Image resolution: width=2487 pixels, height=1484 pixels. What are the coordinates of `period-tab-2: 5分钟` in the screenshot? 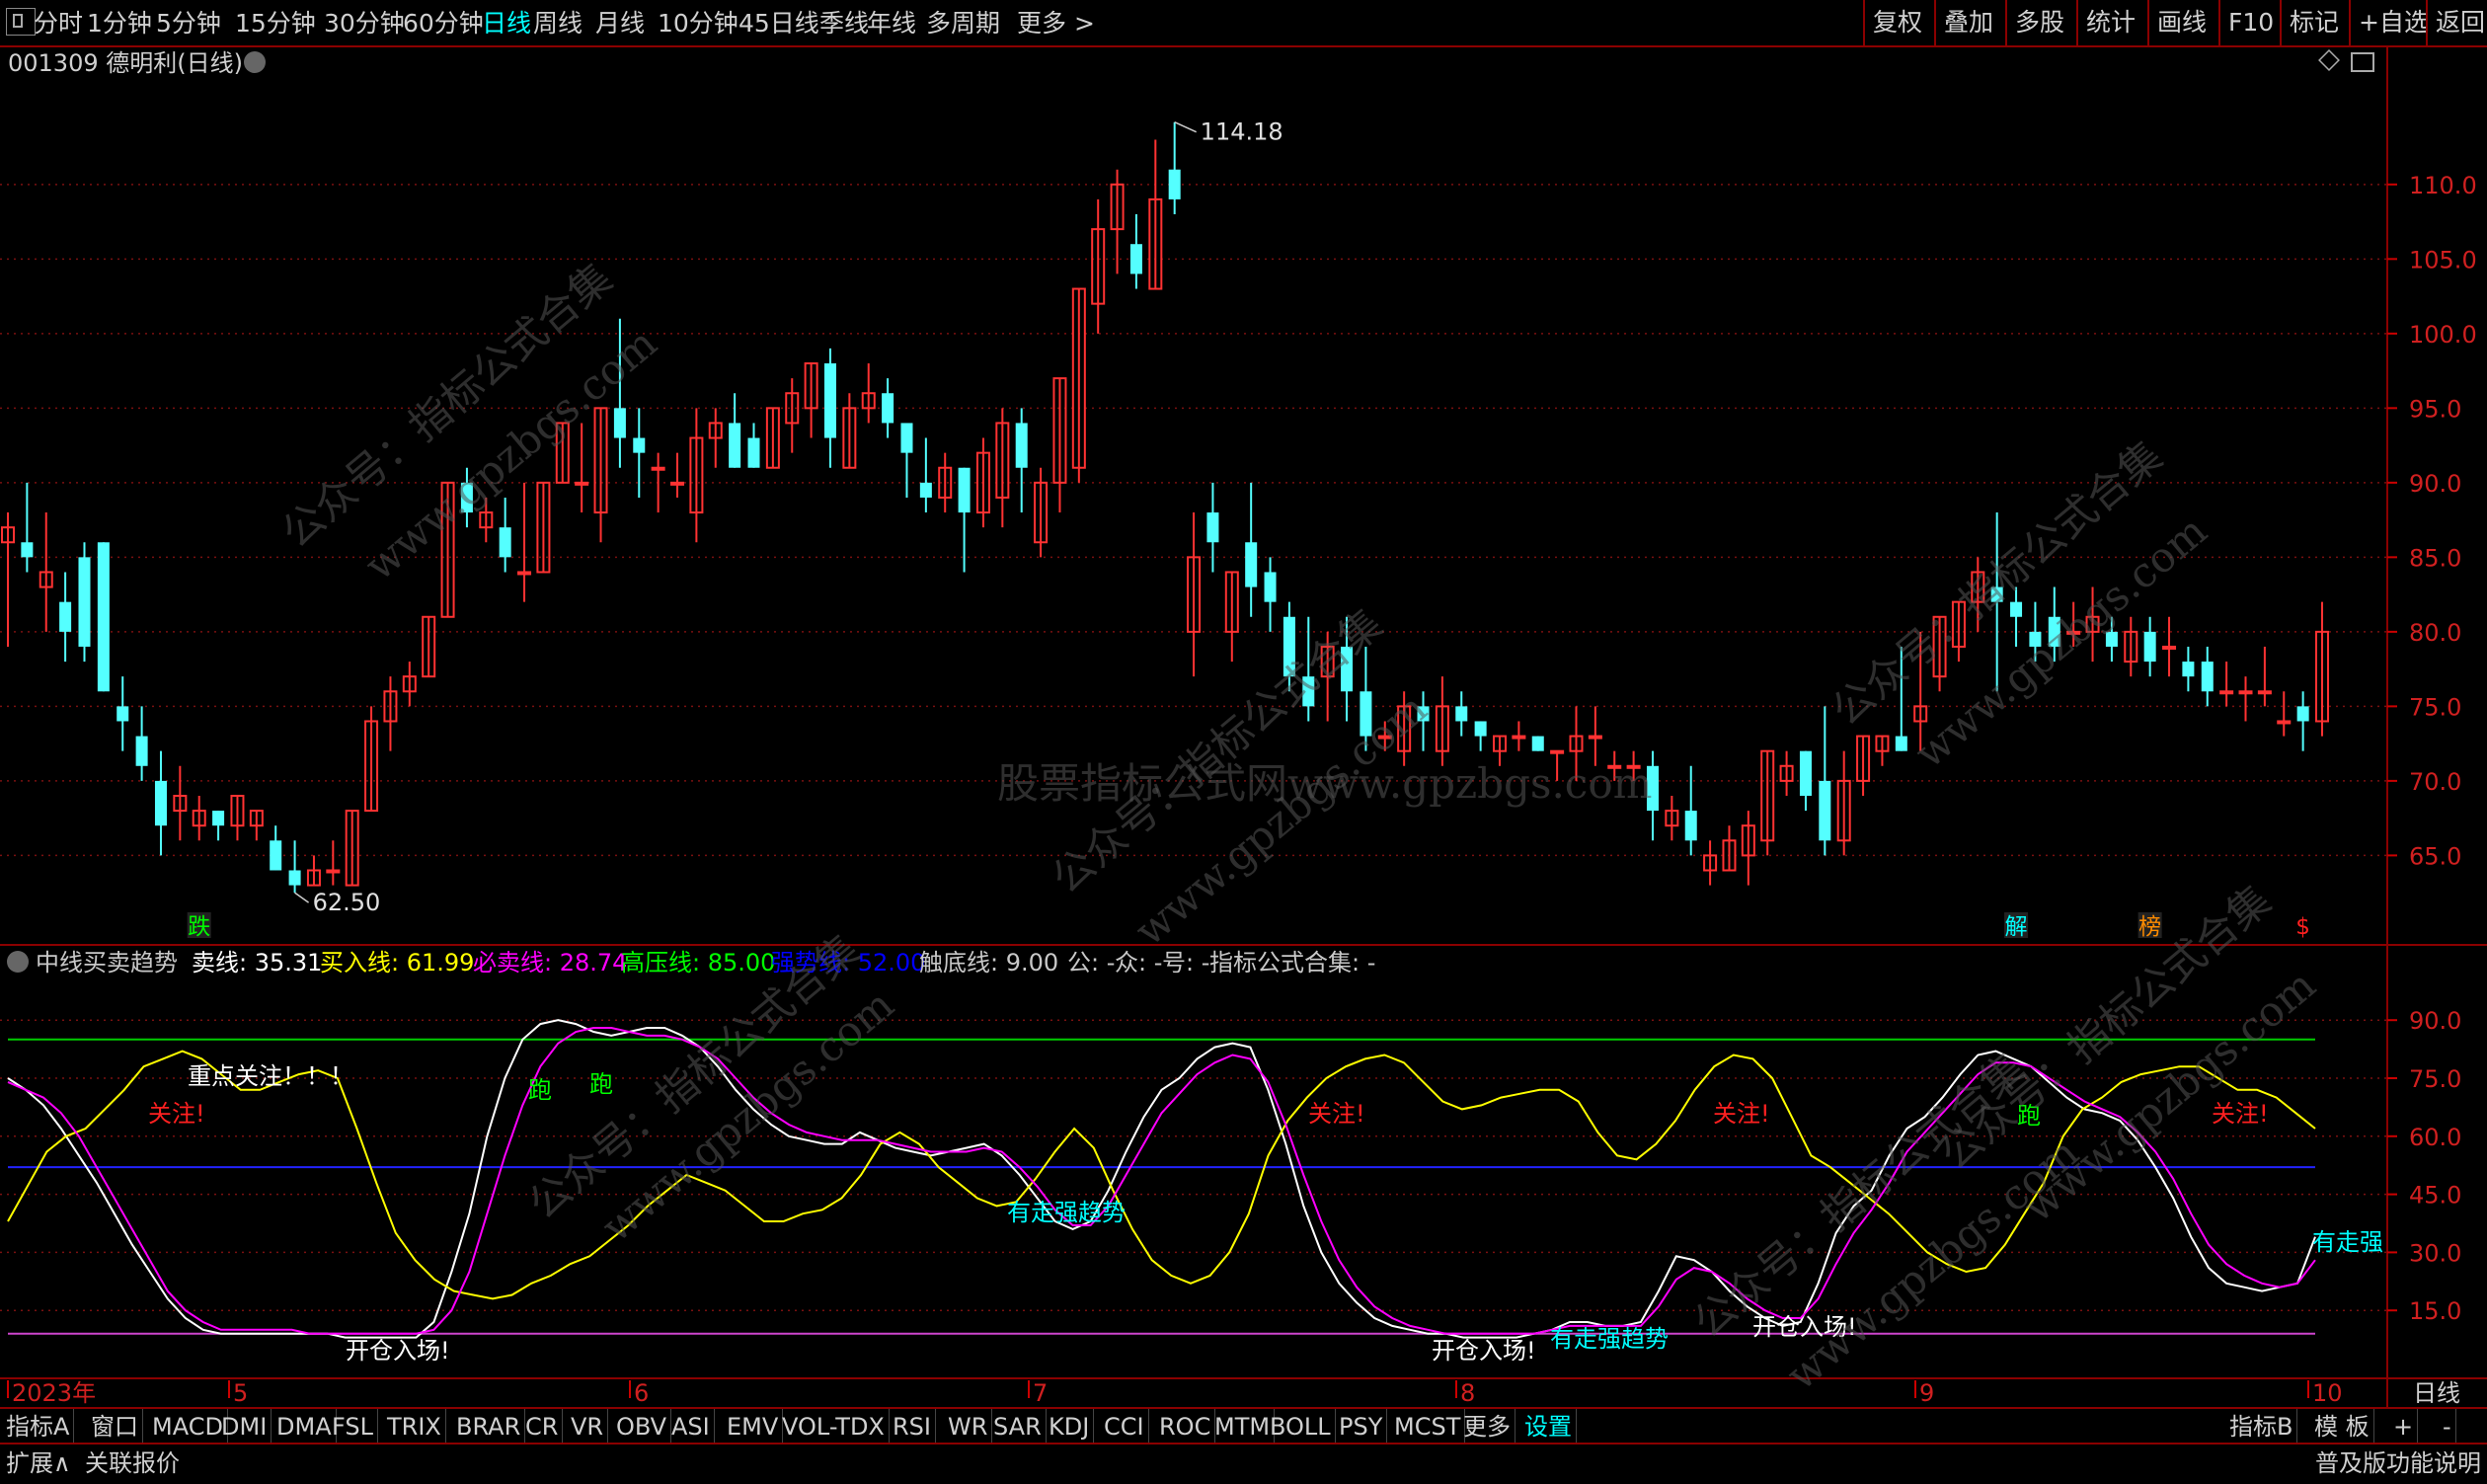 It's located at (188, 22).